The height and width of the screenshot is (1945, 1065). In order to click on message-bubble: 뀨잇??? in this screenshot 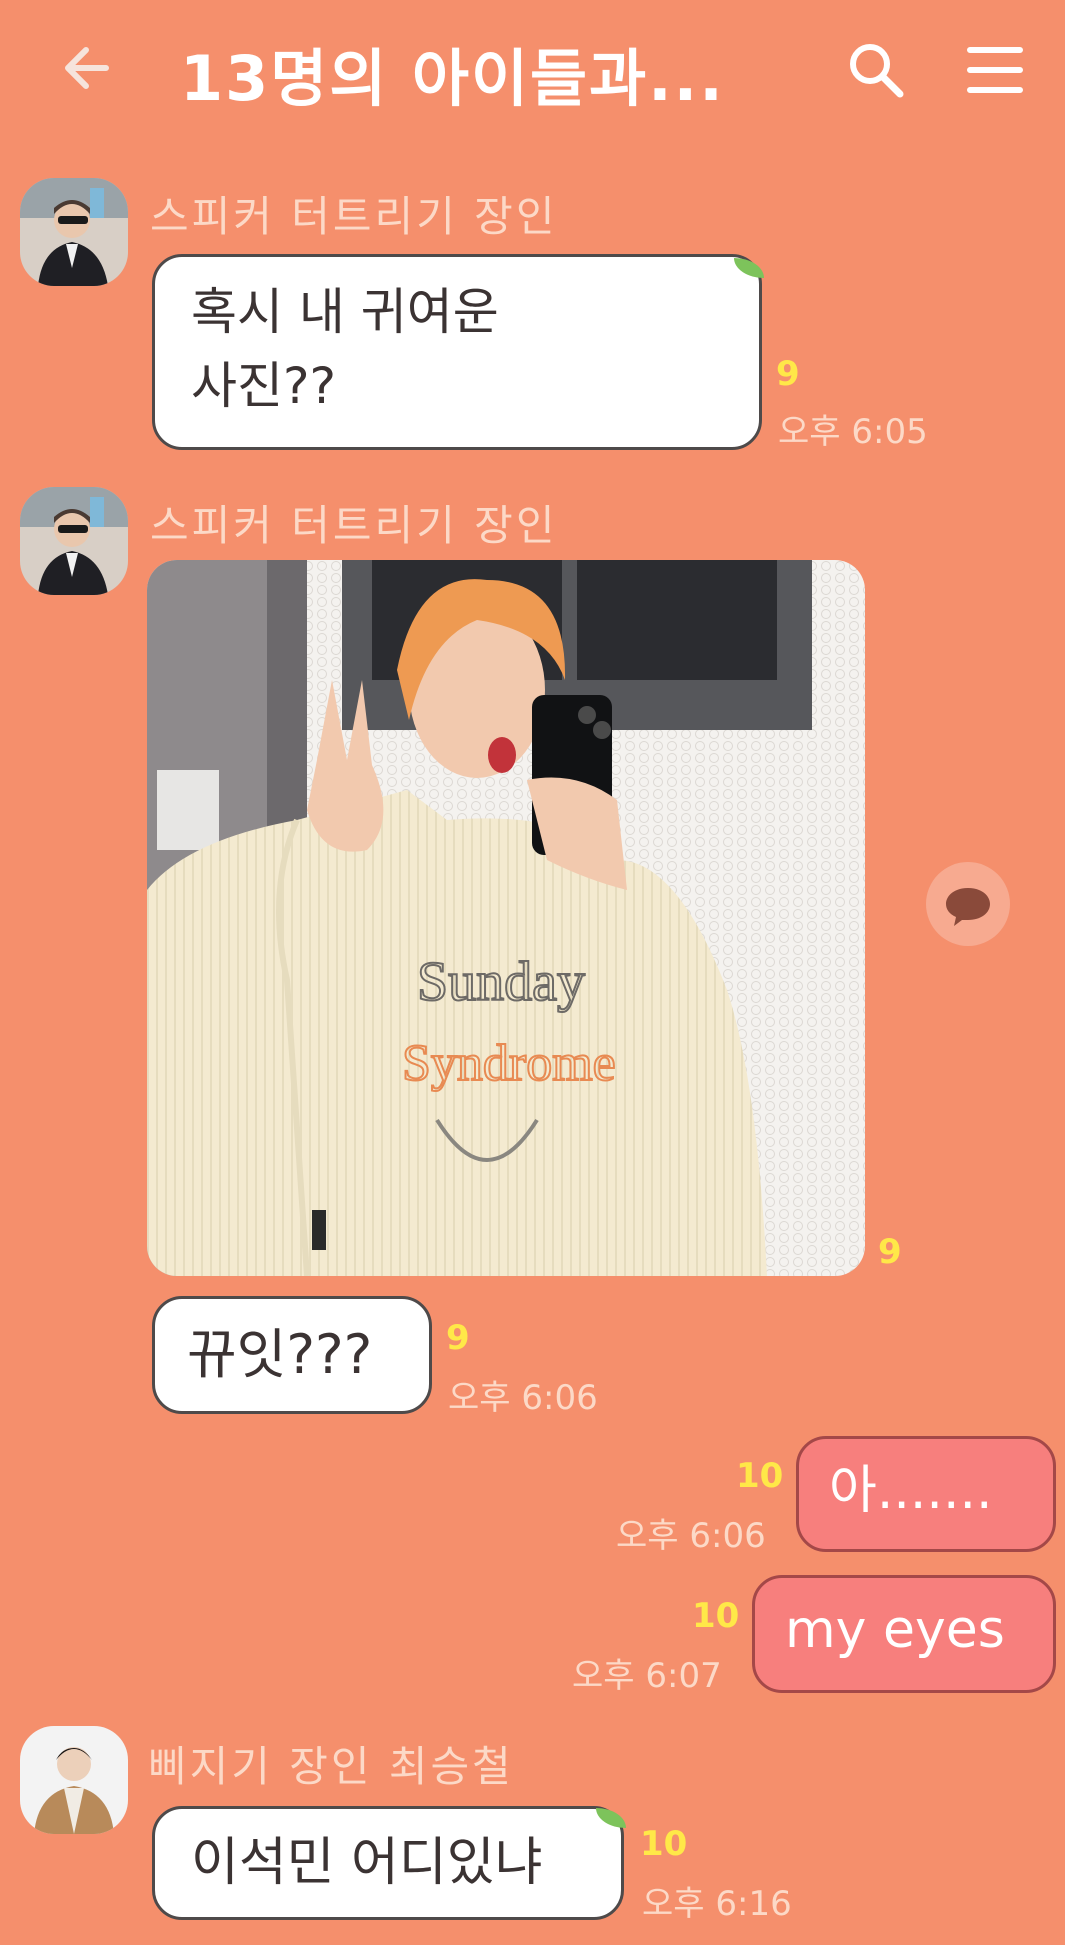, I will do `click(292, 1355)`.